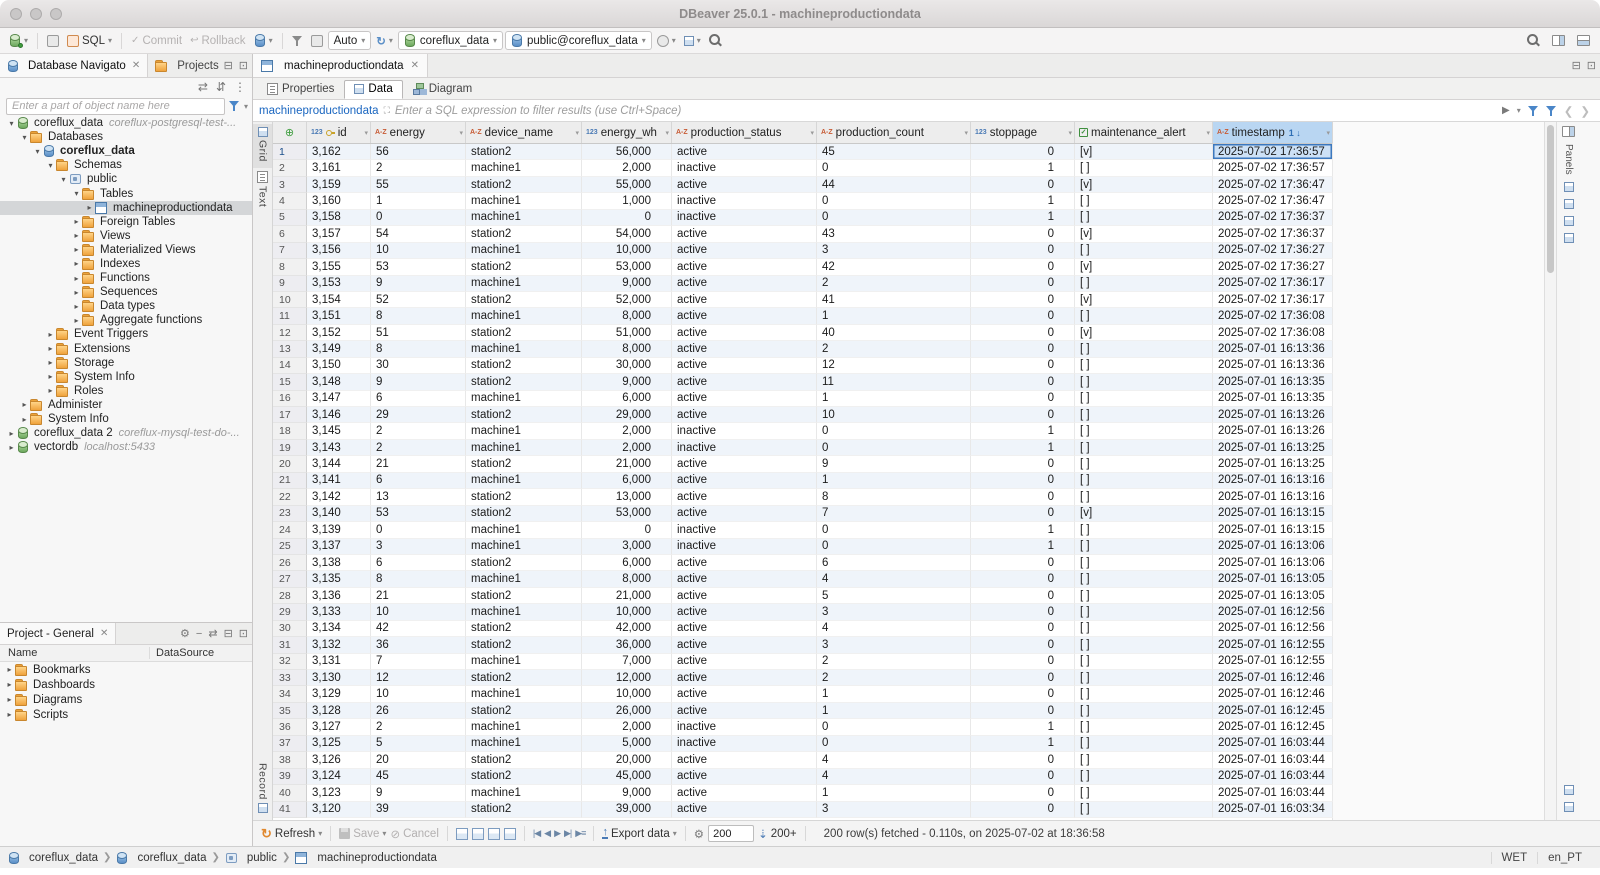 This screenshot has height=875, width=1600. Describe the element at coordinates (290, 185) in the screenshot. I see `row-number: 3` at that location.